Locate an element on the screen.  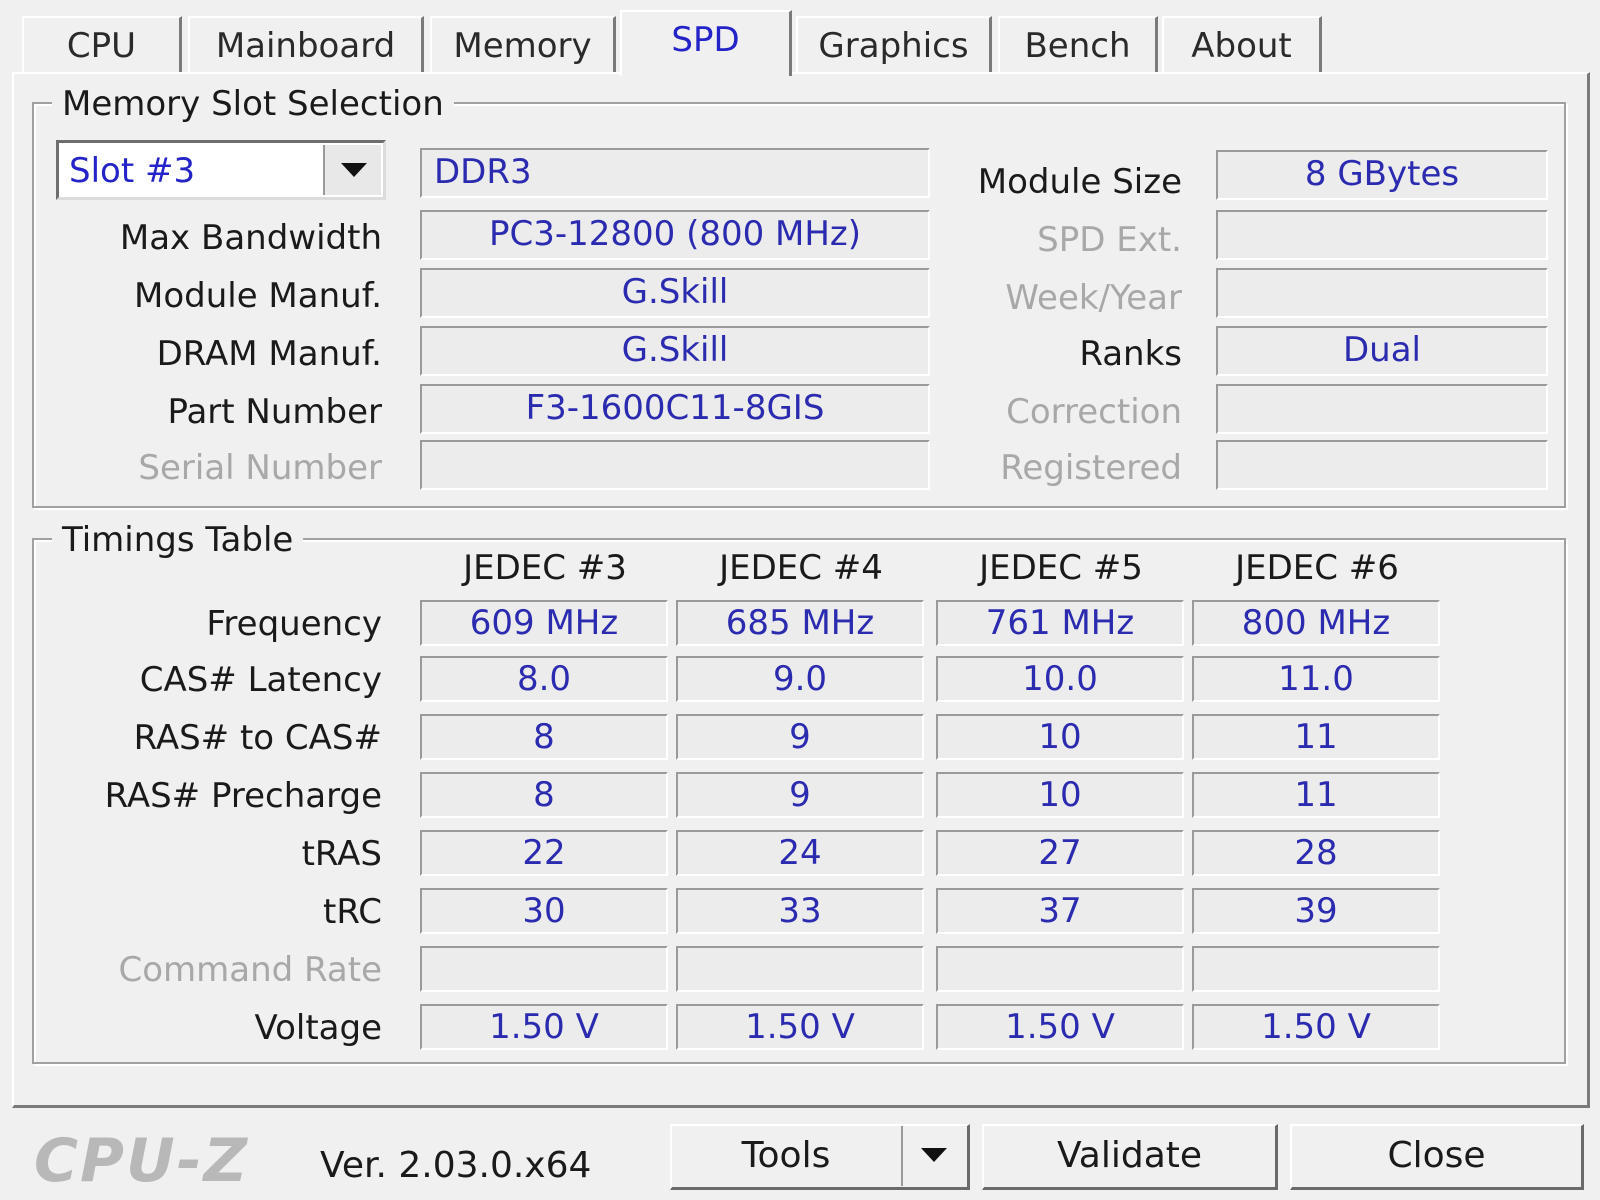
serial-number-label: Serial Number is located at coordinates (260, 468).